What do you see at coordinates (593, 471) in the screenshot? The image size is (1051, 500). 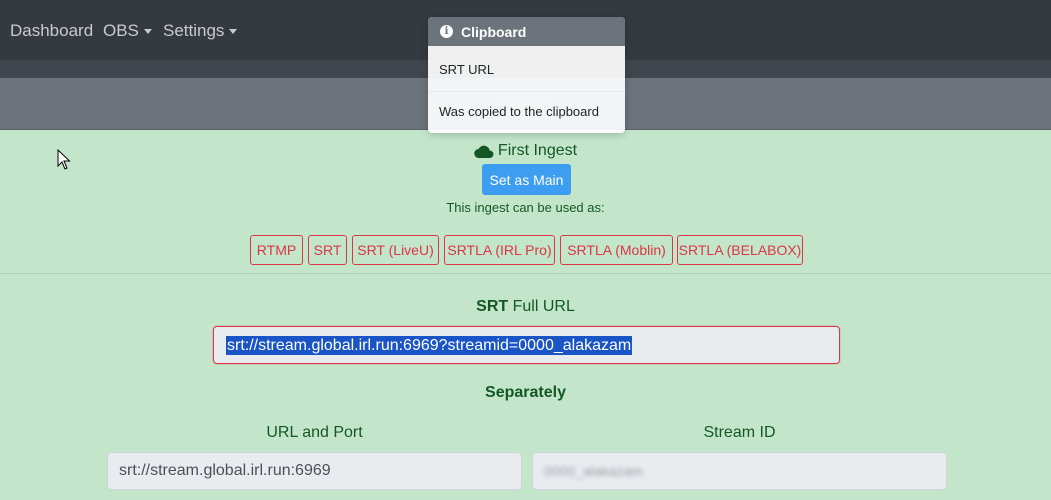 I see `stream-id-value: 0000_alakazam` at bounding box center [593, 471].